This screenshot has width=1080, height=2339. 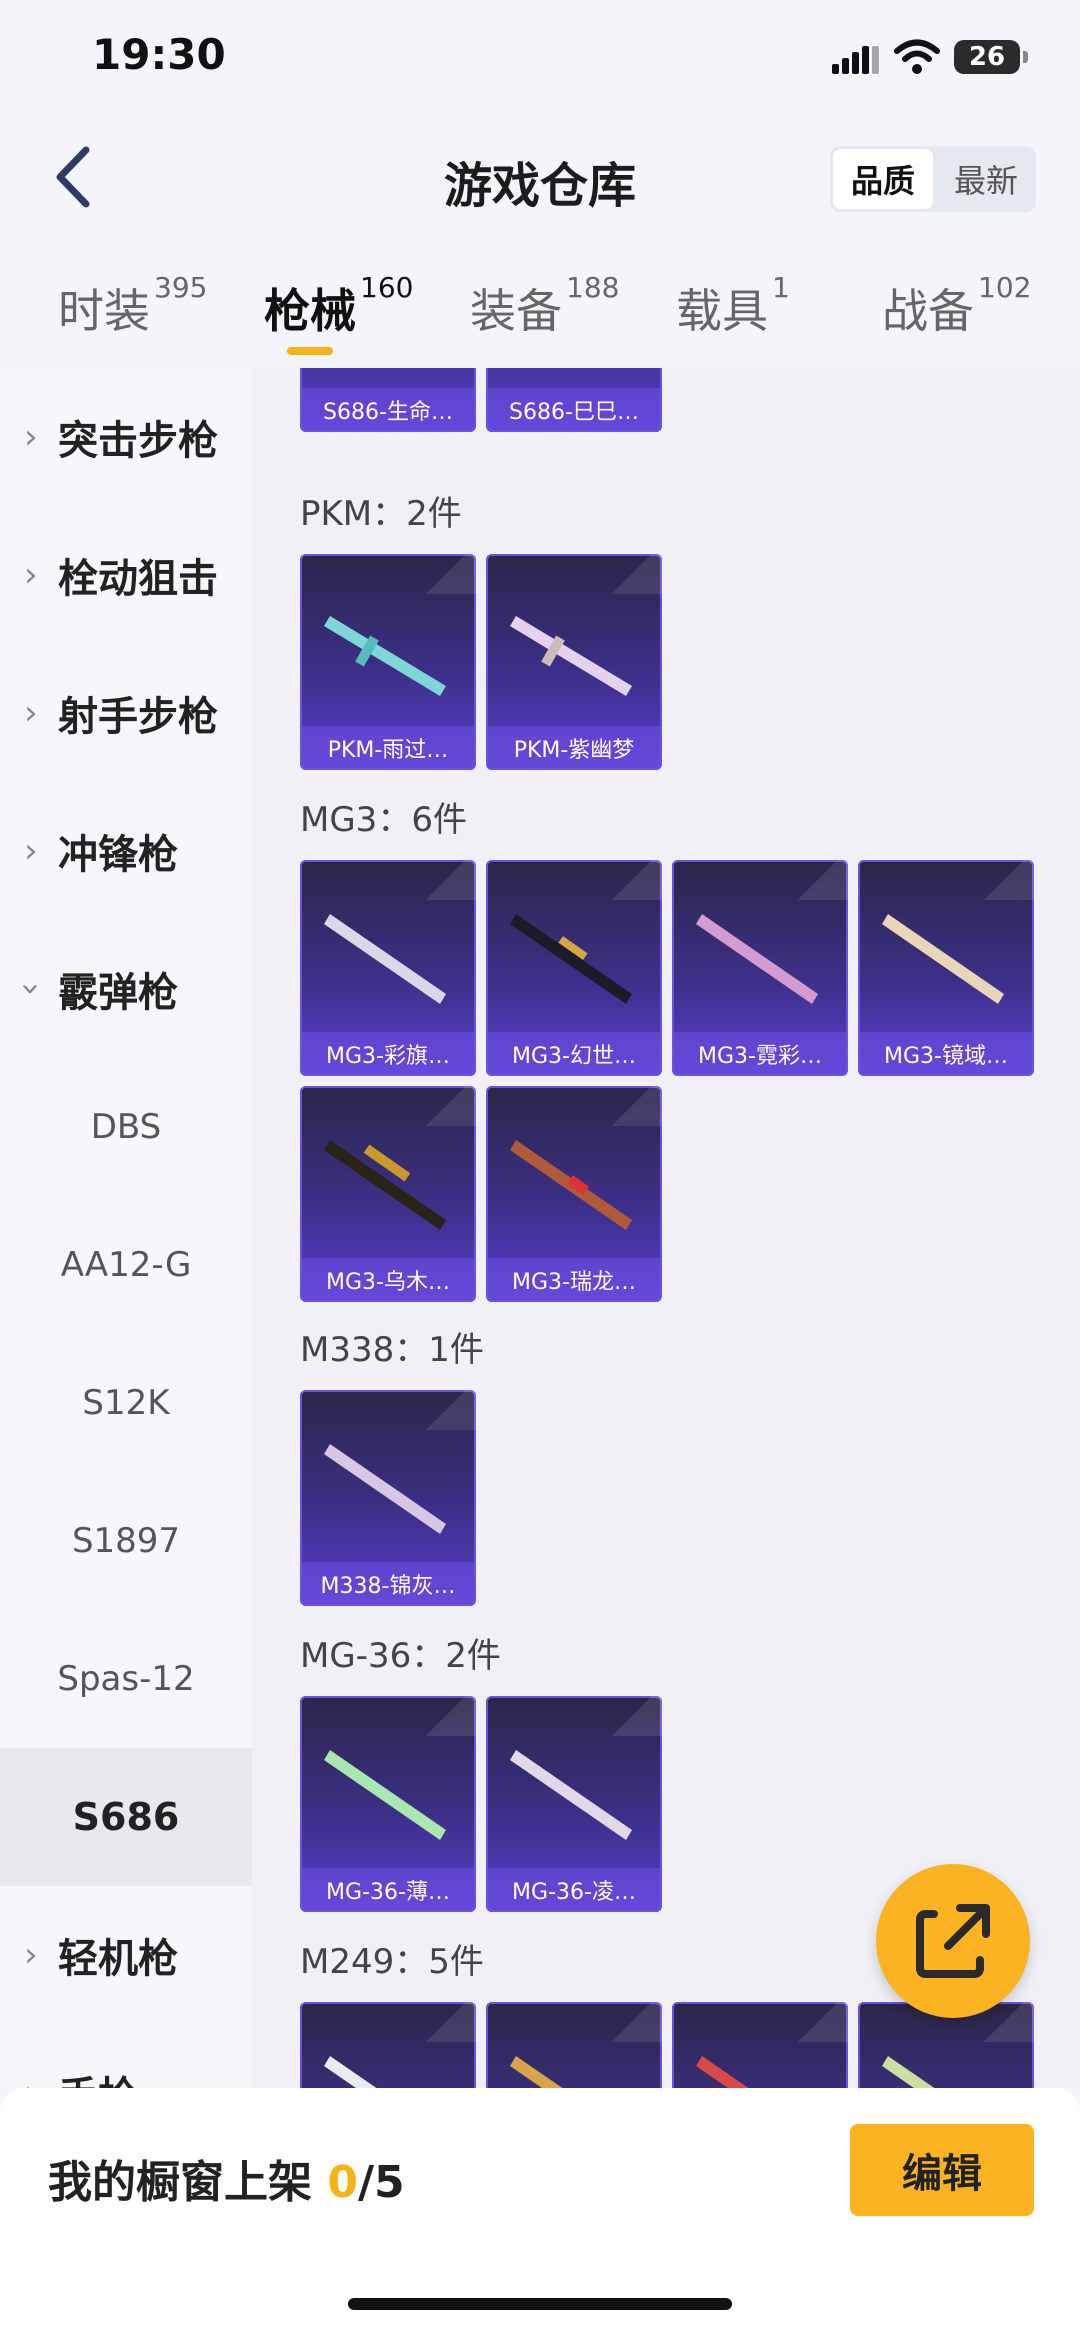 I want to click on tab-count: 102, so click(x=1005, y=287).